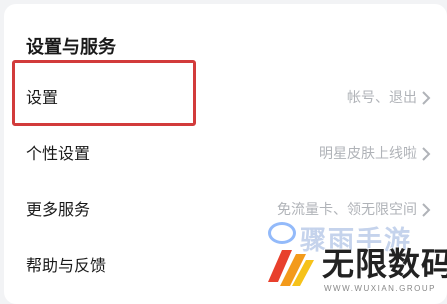  What do you see at coordinates (382, 98) in the screenshot?
I see `row-value: 帐号、退出` at bounding box center [382, 98].